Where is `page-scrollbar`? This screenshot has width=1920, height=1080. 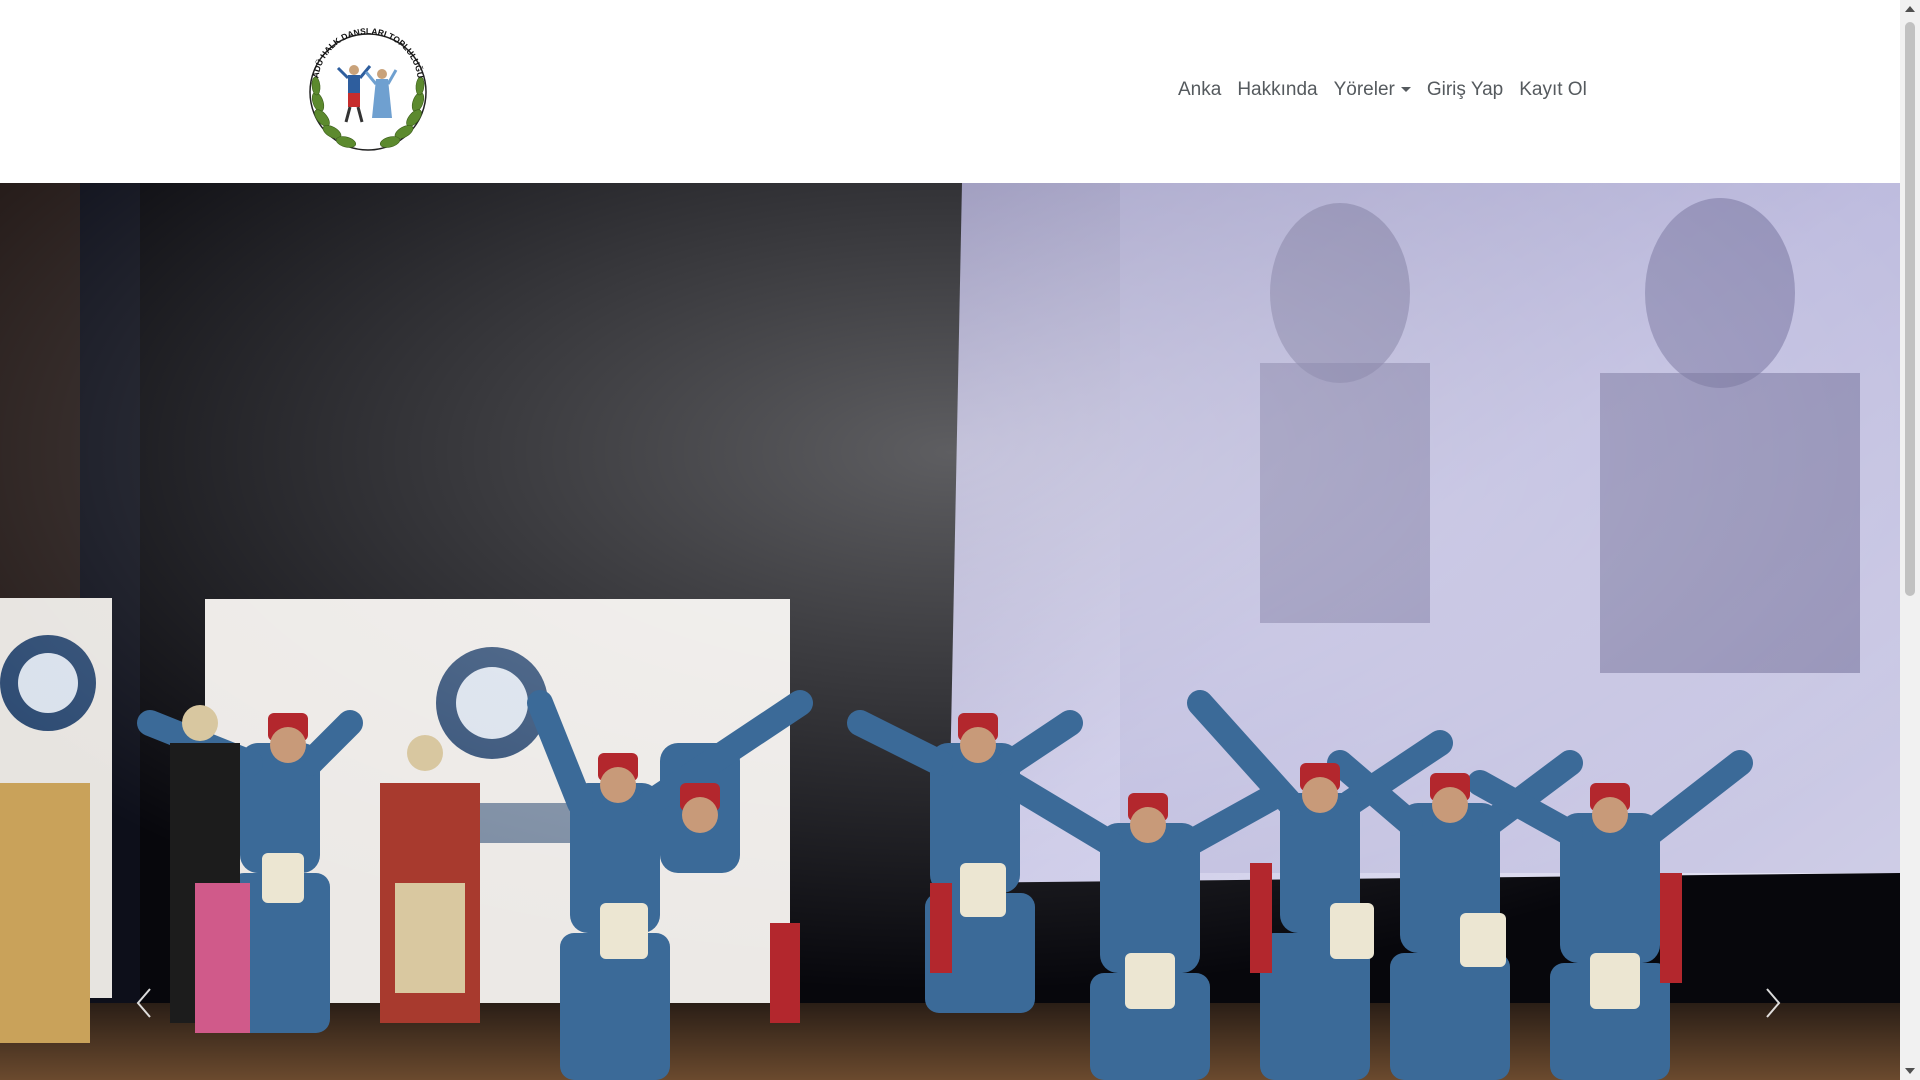 page-scrollbar is located at coordinates (1910, 540).